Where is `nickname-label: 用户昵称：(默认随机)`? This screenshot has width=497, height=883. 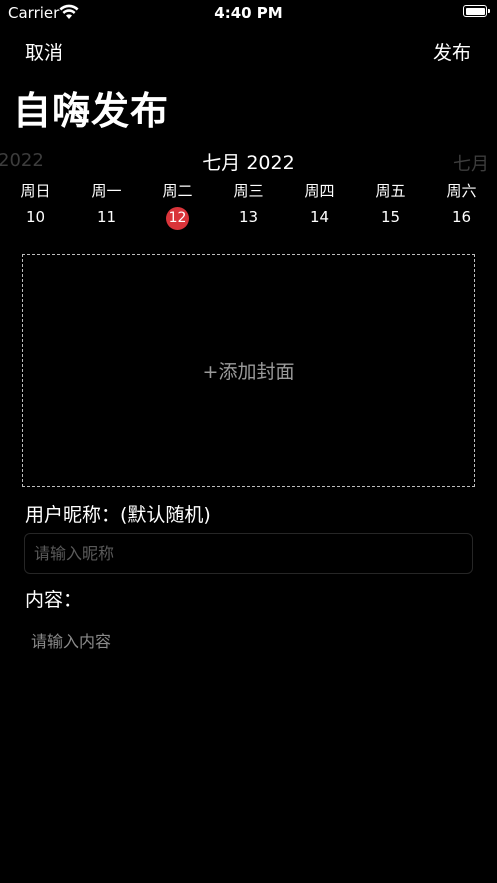 nickname-label: 用户昵称：(默认随机) is located at coordinates (118, 515).